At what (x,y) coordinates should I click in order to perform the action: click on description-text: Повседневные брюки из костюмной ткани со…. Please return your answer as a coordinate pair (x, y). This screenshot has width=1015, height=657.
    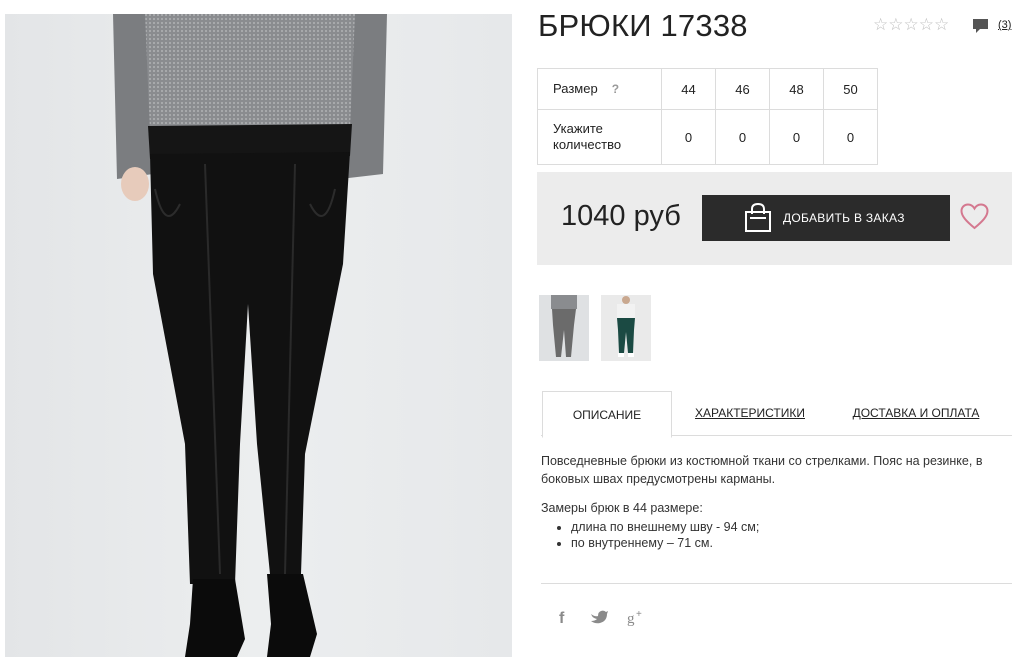
    Looking at the image, I should click on (762, 470).